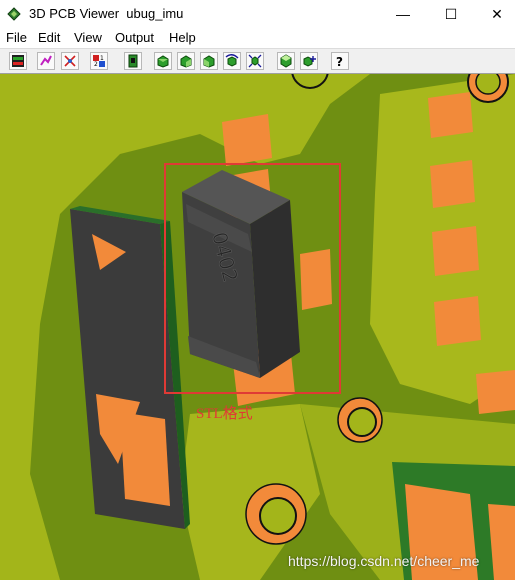  What do you see at coordinates (16, 37) in the screenshot?
I see `menu-file: File` at bounding box center [16, 37].